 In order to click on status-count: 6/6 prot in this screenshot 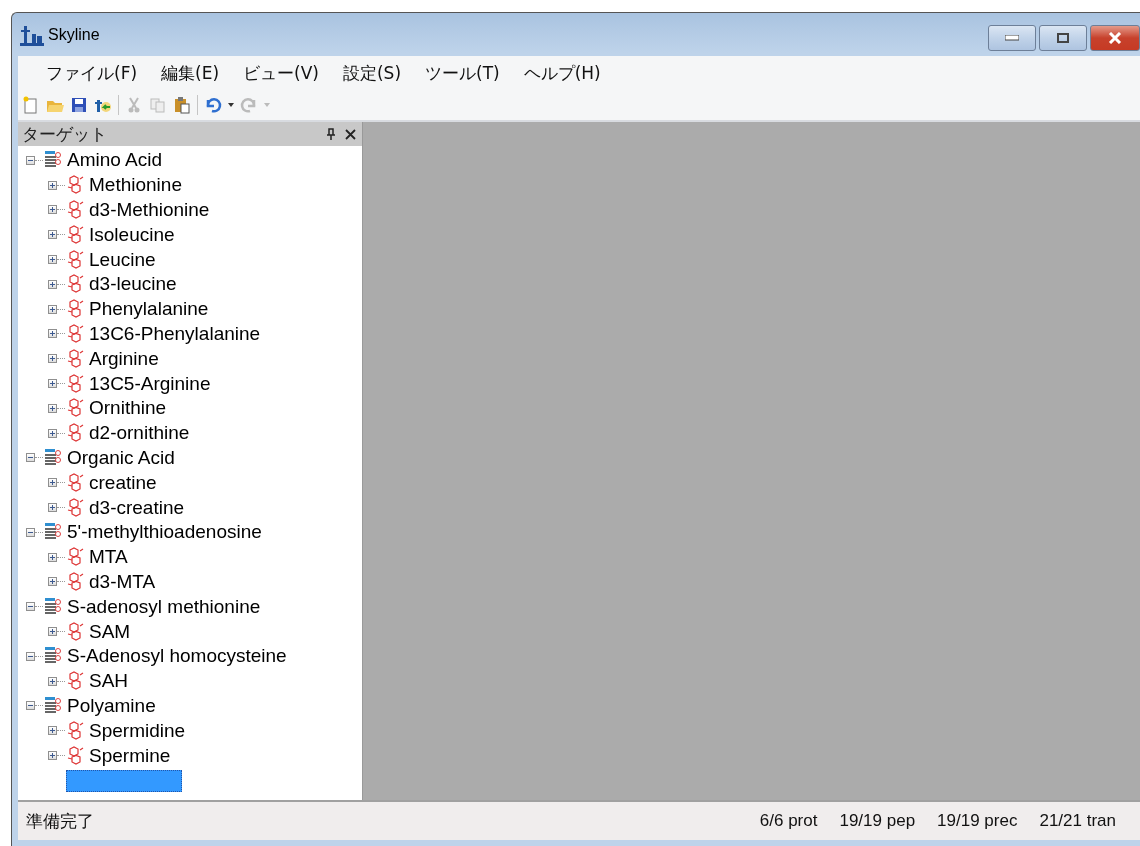, I will do `click(788, 821)`.